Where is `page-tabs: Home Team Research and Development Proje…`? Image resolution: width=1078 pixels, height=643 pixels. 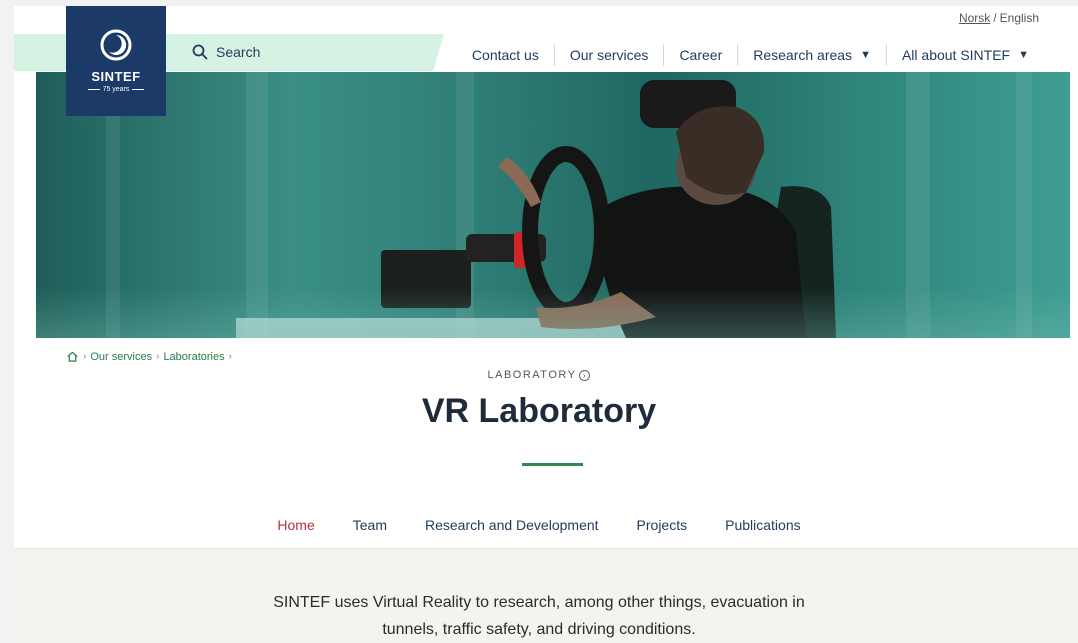
page-tabs: Home Team Research and Development Proje… is located at coordinates (539, 525).